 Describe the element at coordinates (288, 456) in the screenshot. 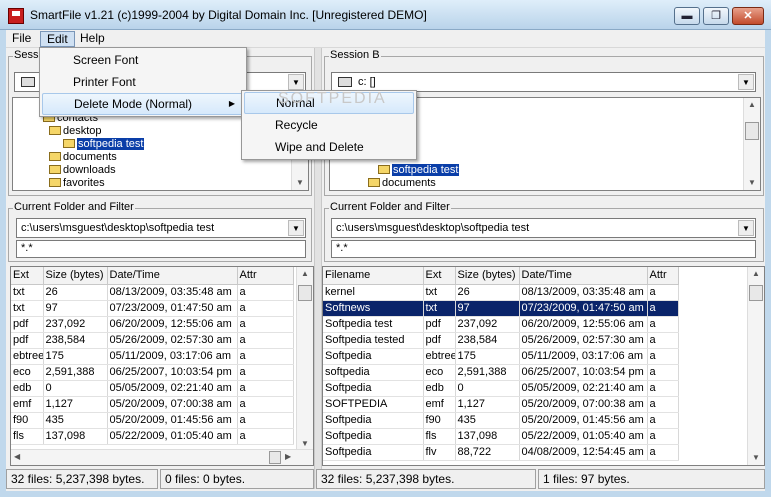

I see `scroll-right-icon: ▶` at that location.